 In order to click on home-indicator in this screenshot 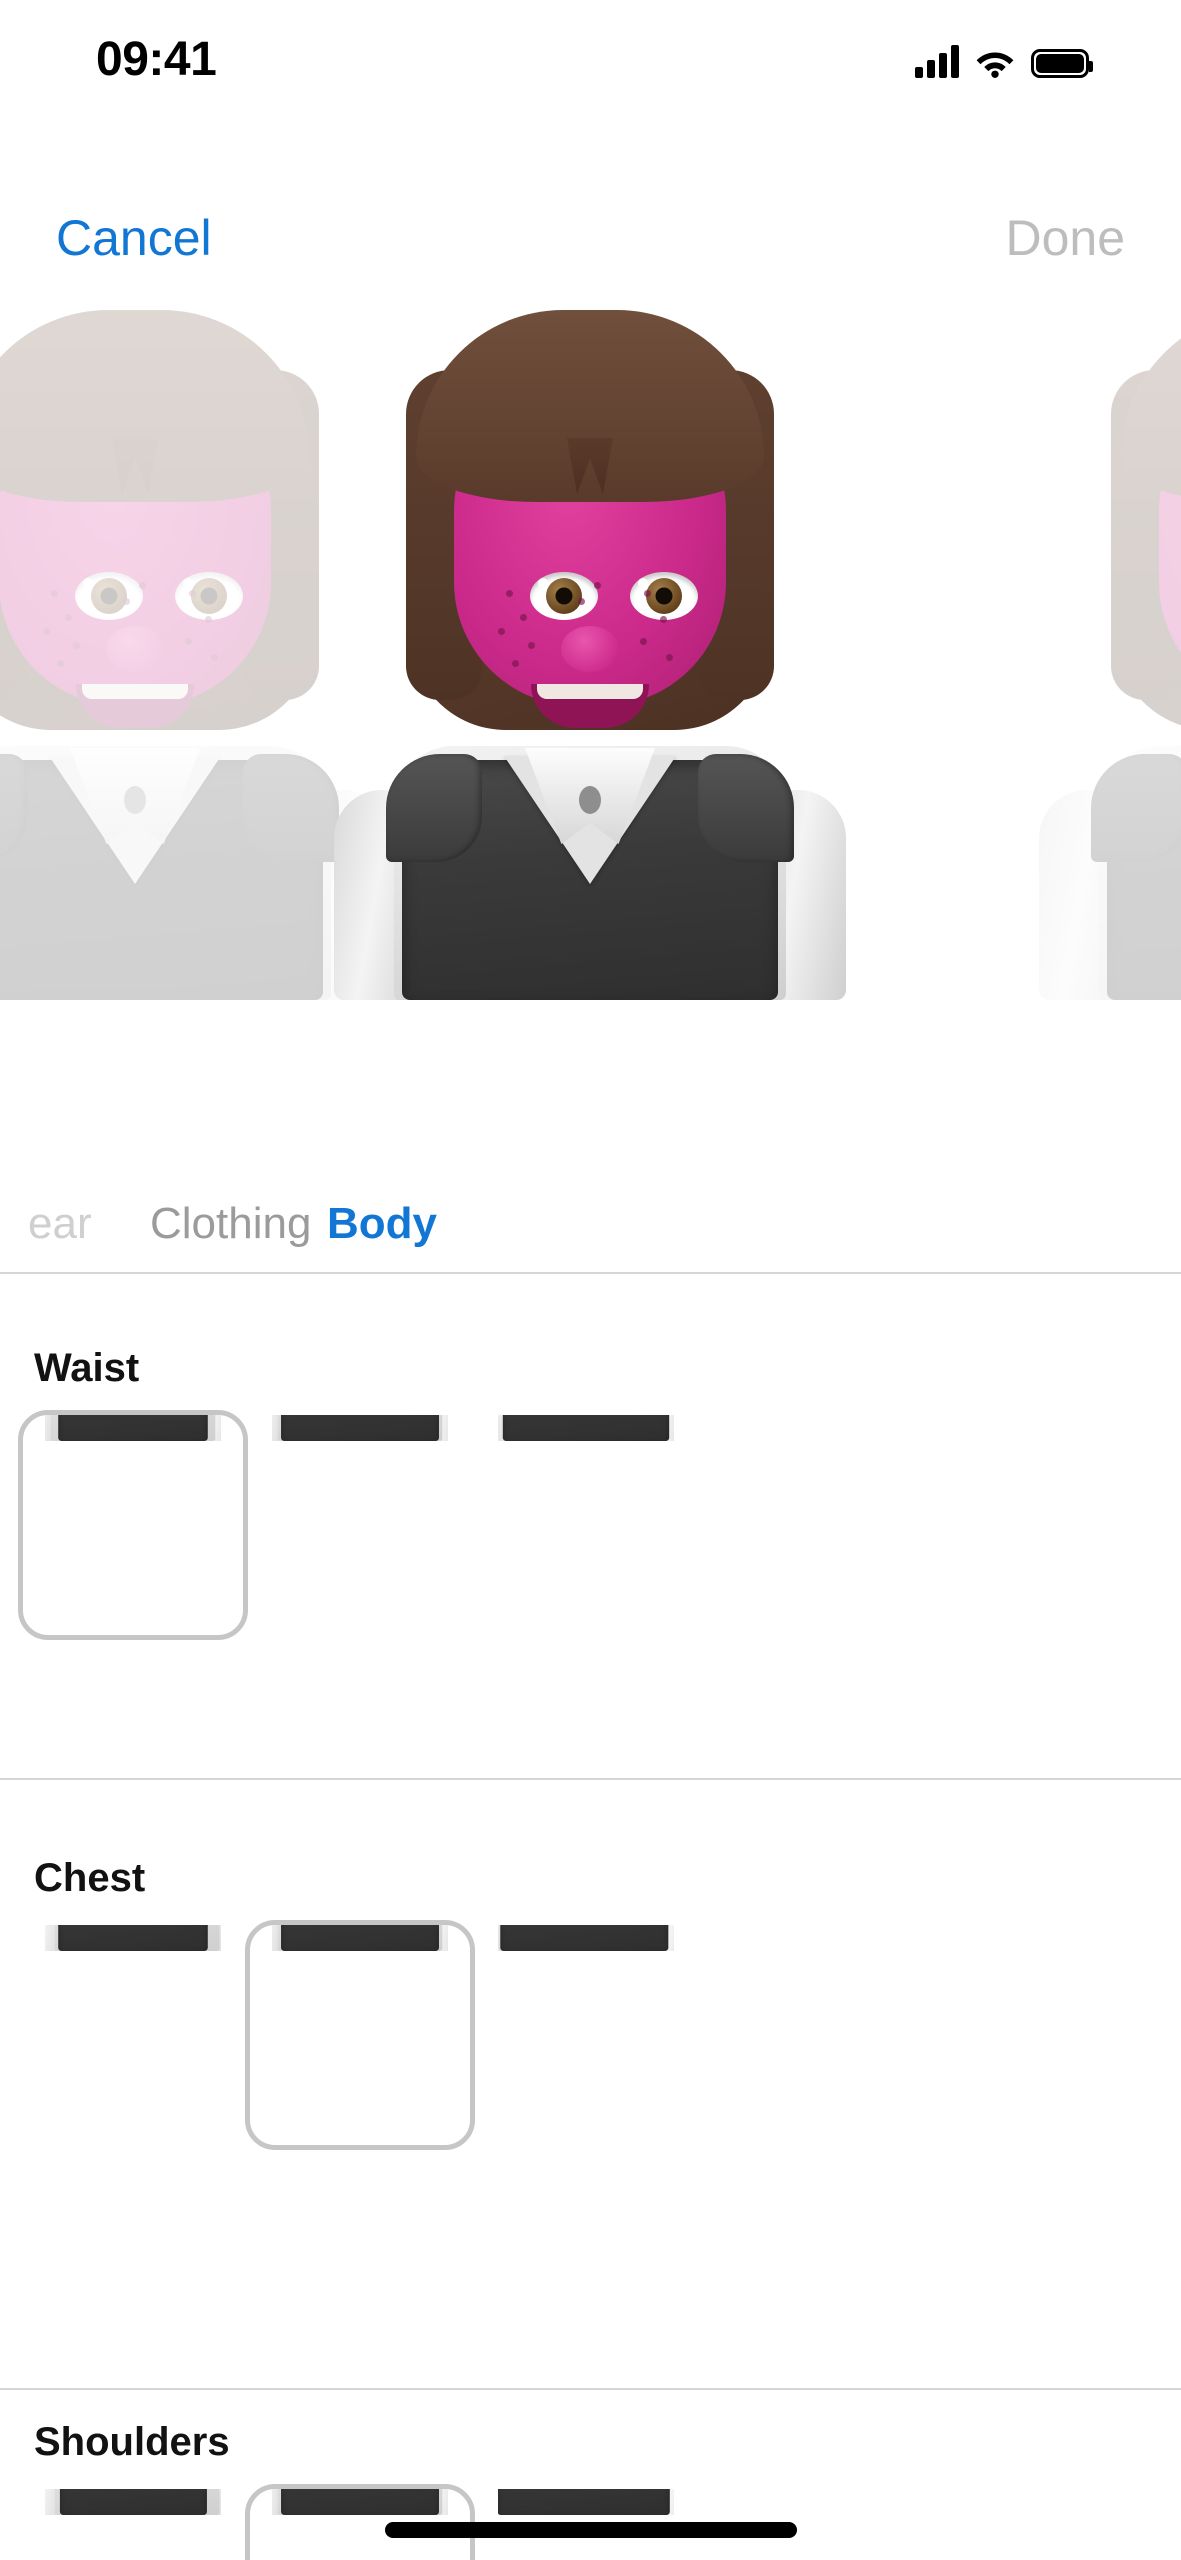, I will do `click(590, 2530)`.